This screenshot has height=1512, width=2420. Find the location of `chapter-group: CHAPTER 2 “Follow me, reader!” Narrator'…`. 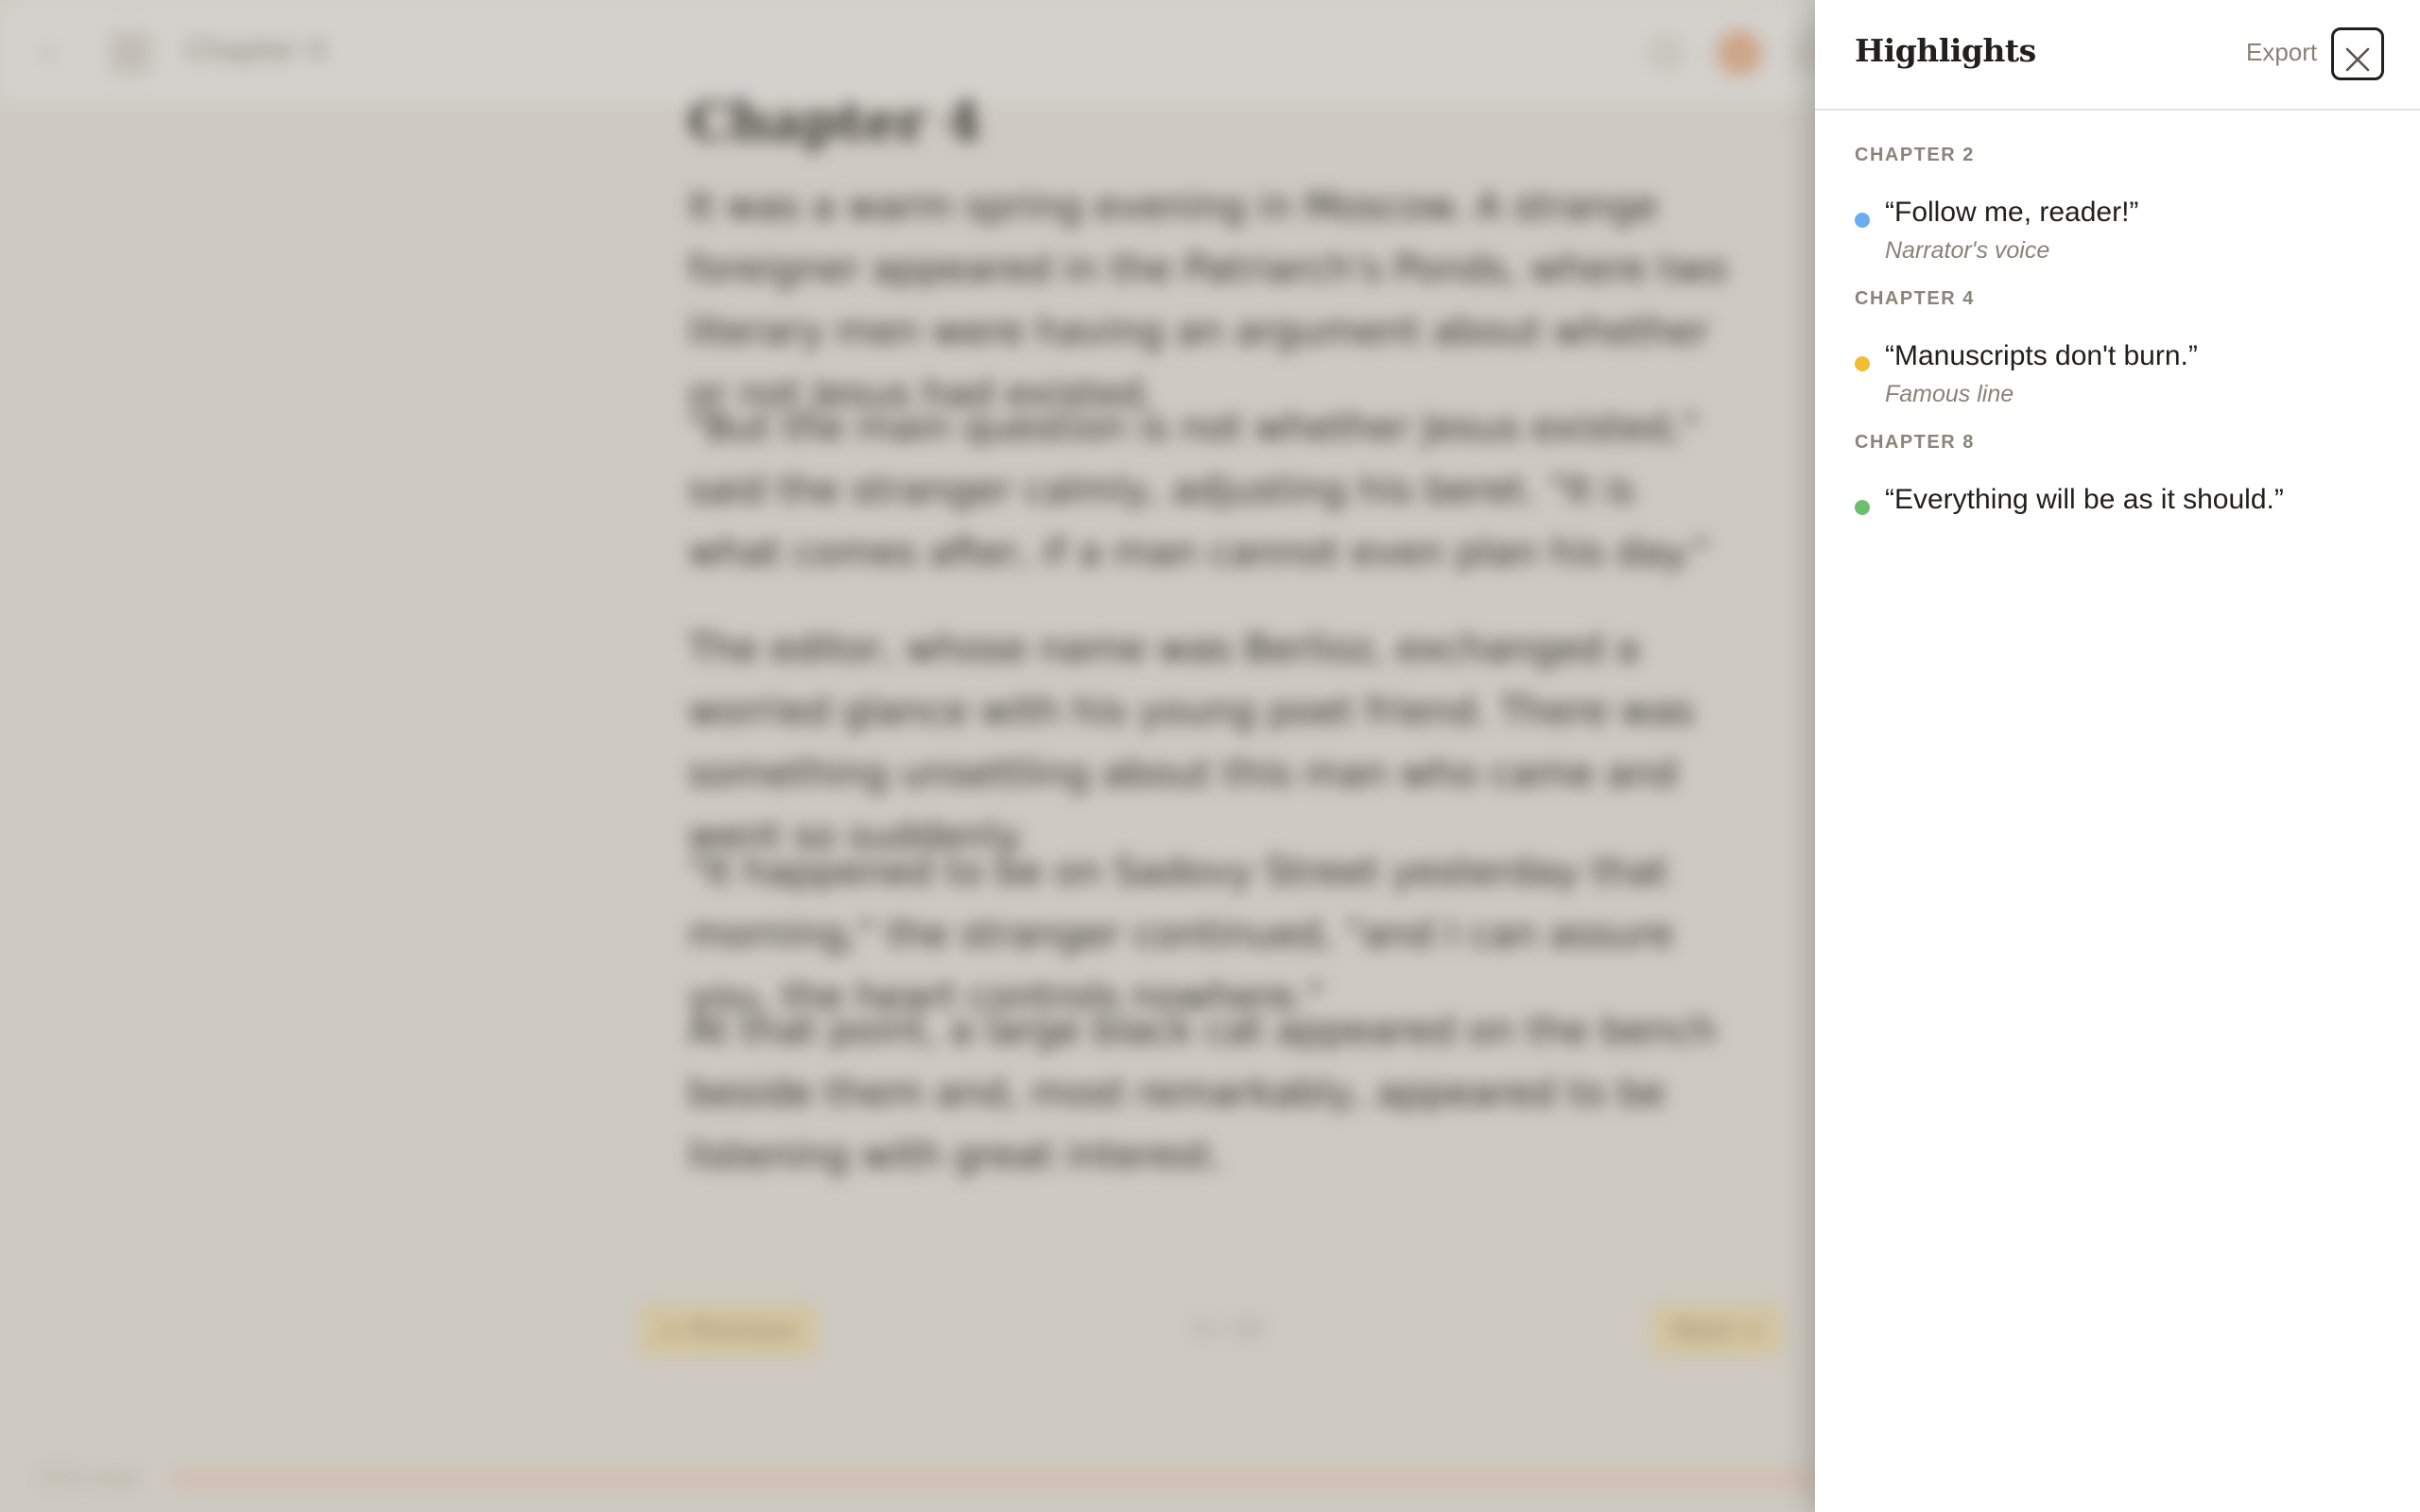

chapter-group: CHAPTER 2 “Follow me, reader!” Narrator'… is located at coordinates (2119, 188).